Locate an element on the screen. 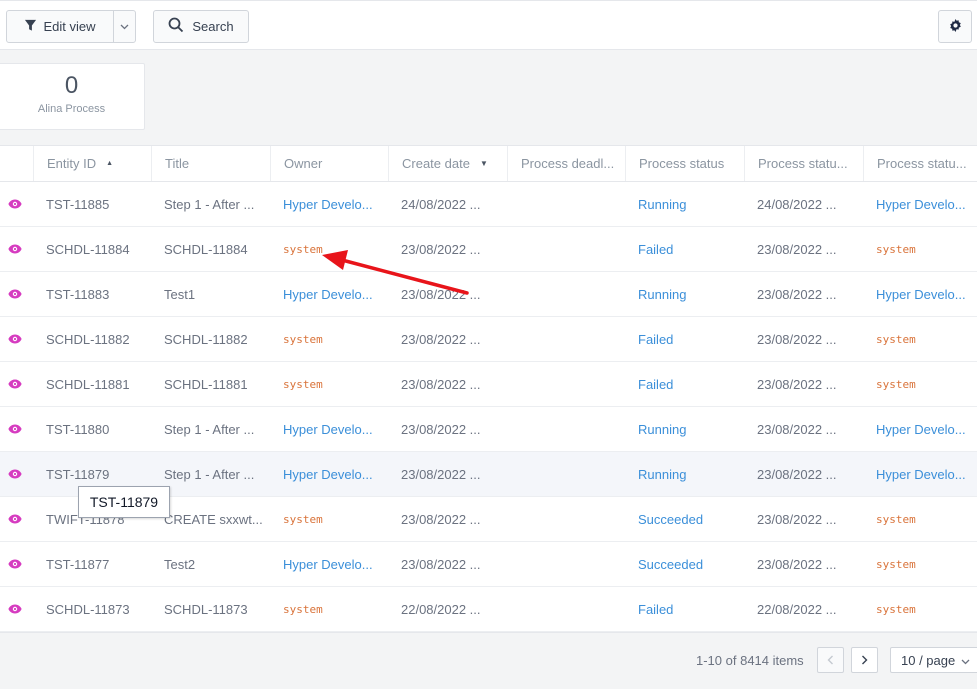 The width and height of the screenshot is (977, 689). title-cell: SCHDL-11884 is located at coordinates (210, 249).